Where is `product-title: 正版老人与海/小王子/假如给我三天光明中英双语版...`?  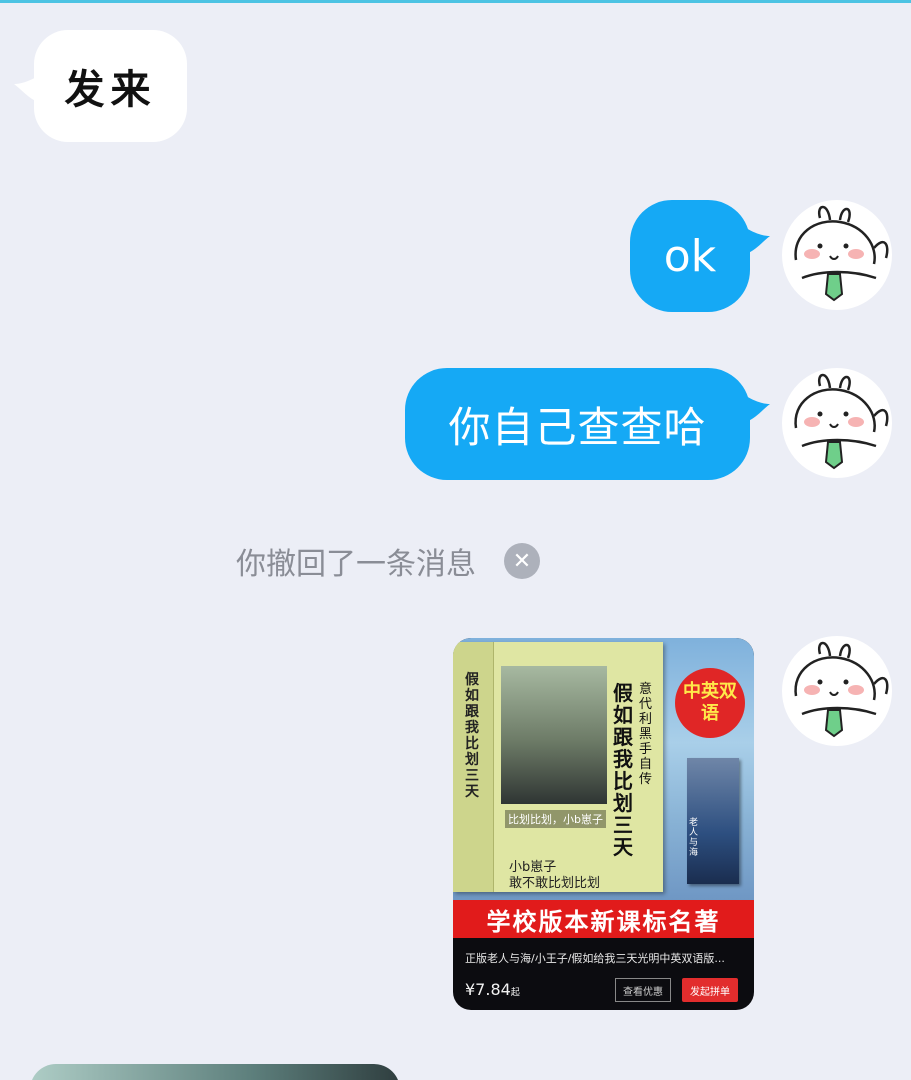 product-title: 正版老人与海/小王子/假如给我三天光明中英双语版... is located at coordinates (595, 958).